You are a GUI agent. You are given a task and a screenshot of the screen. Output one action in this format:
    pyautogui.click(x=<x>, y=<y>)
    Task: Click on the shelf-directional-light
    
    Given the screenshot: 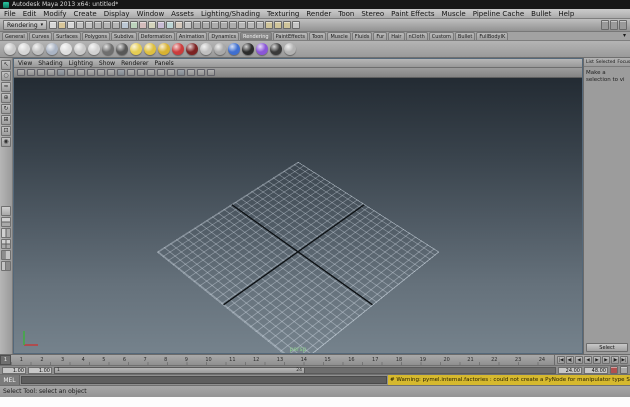 What is the action you would take?
    pyautogui.click(x=164, y=49)
    